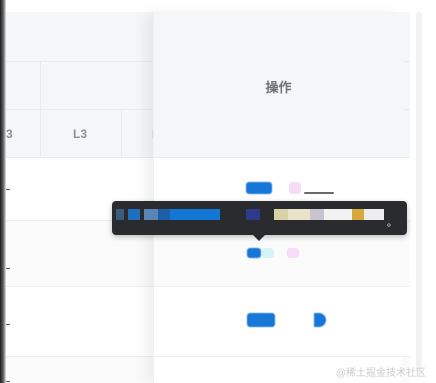 This screenshot has height=383, width=436. I want to click on column-header-l3: L3, so click(80, 134).